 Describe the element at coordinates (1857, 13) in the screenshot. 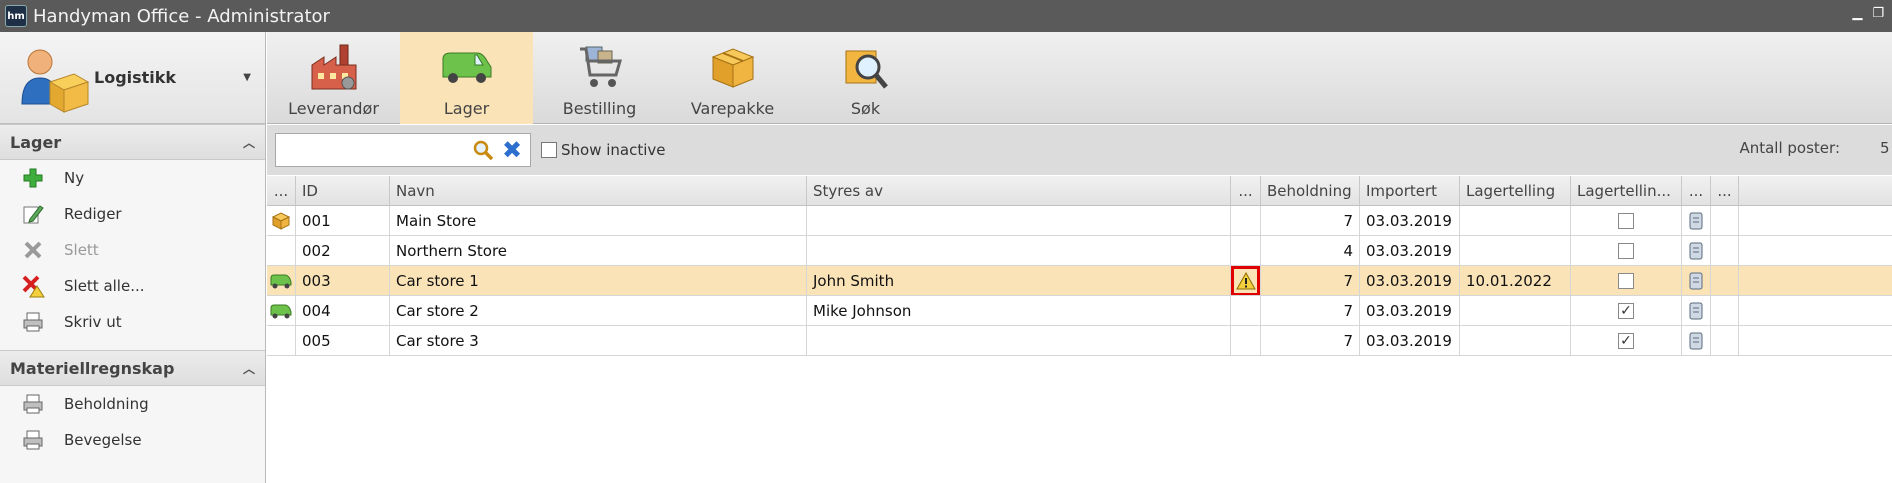

I see `minimize-icon: ▁` at that location.